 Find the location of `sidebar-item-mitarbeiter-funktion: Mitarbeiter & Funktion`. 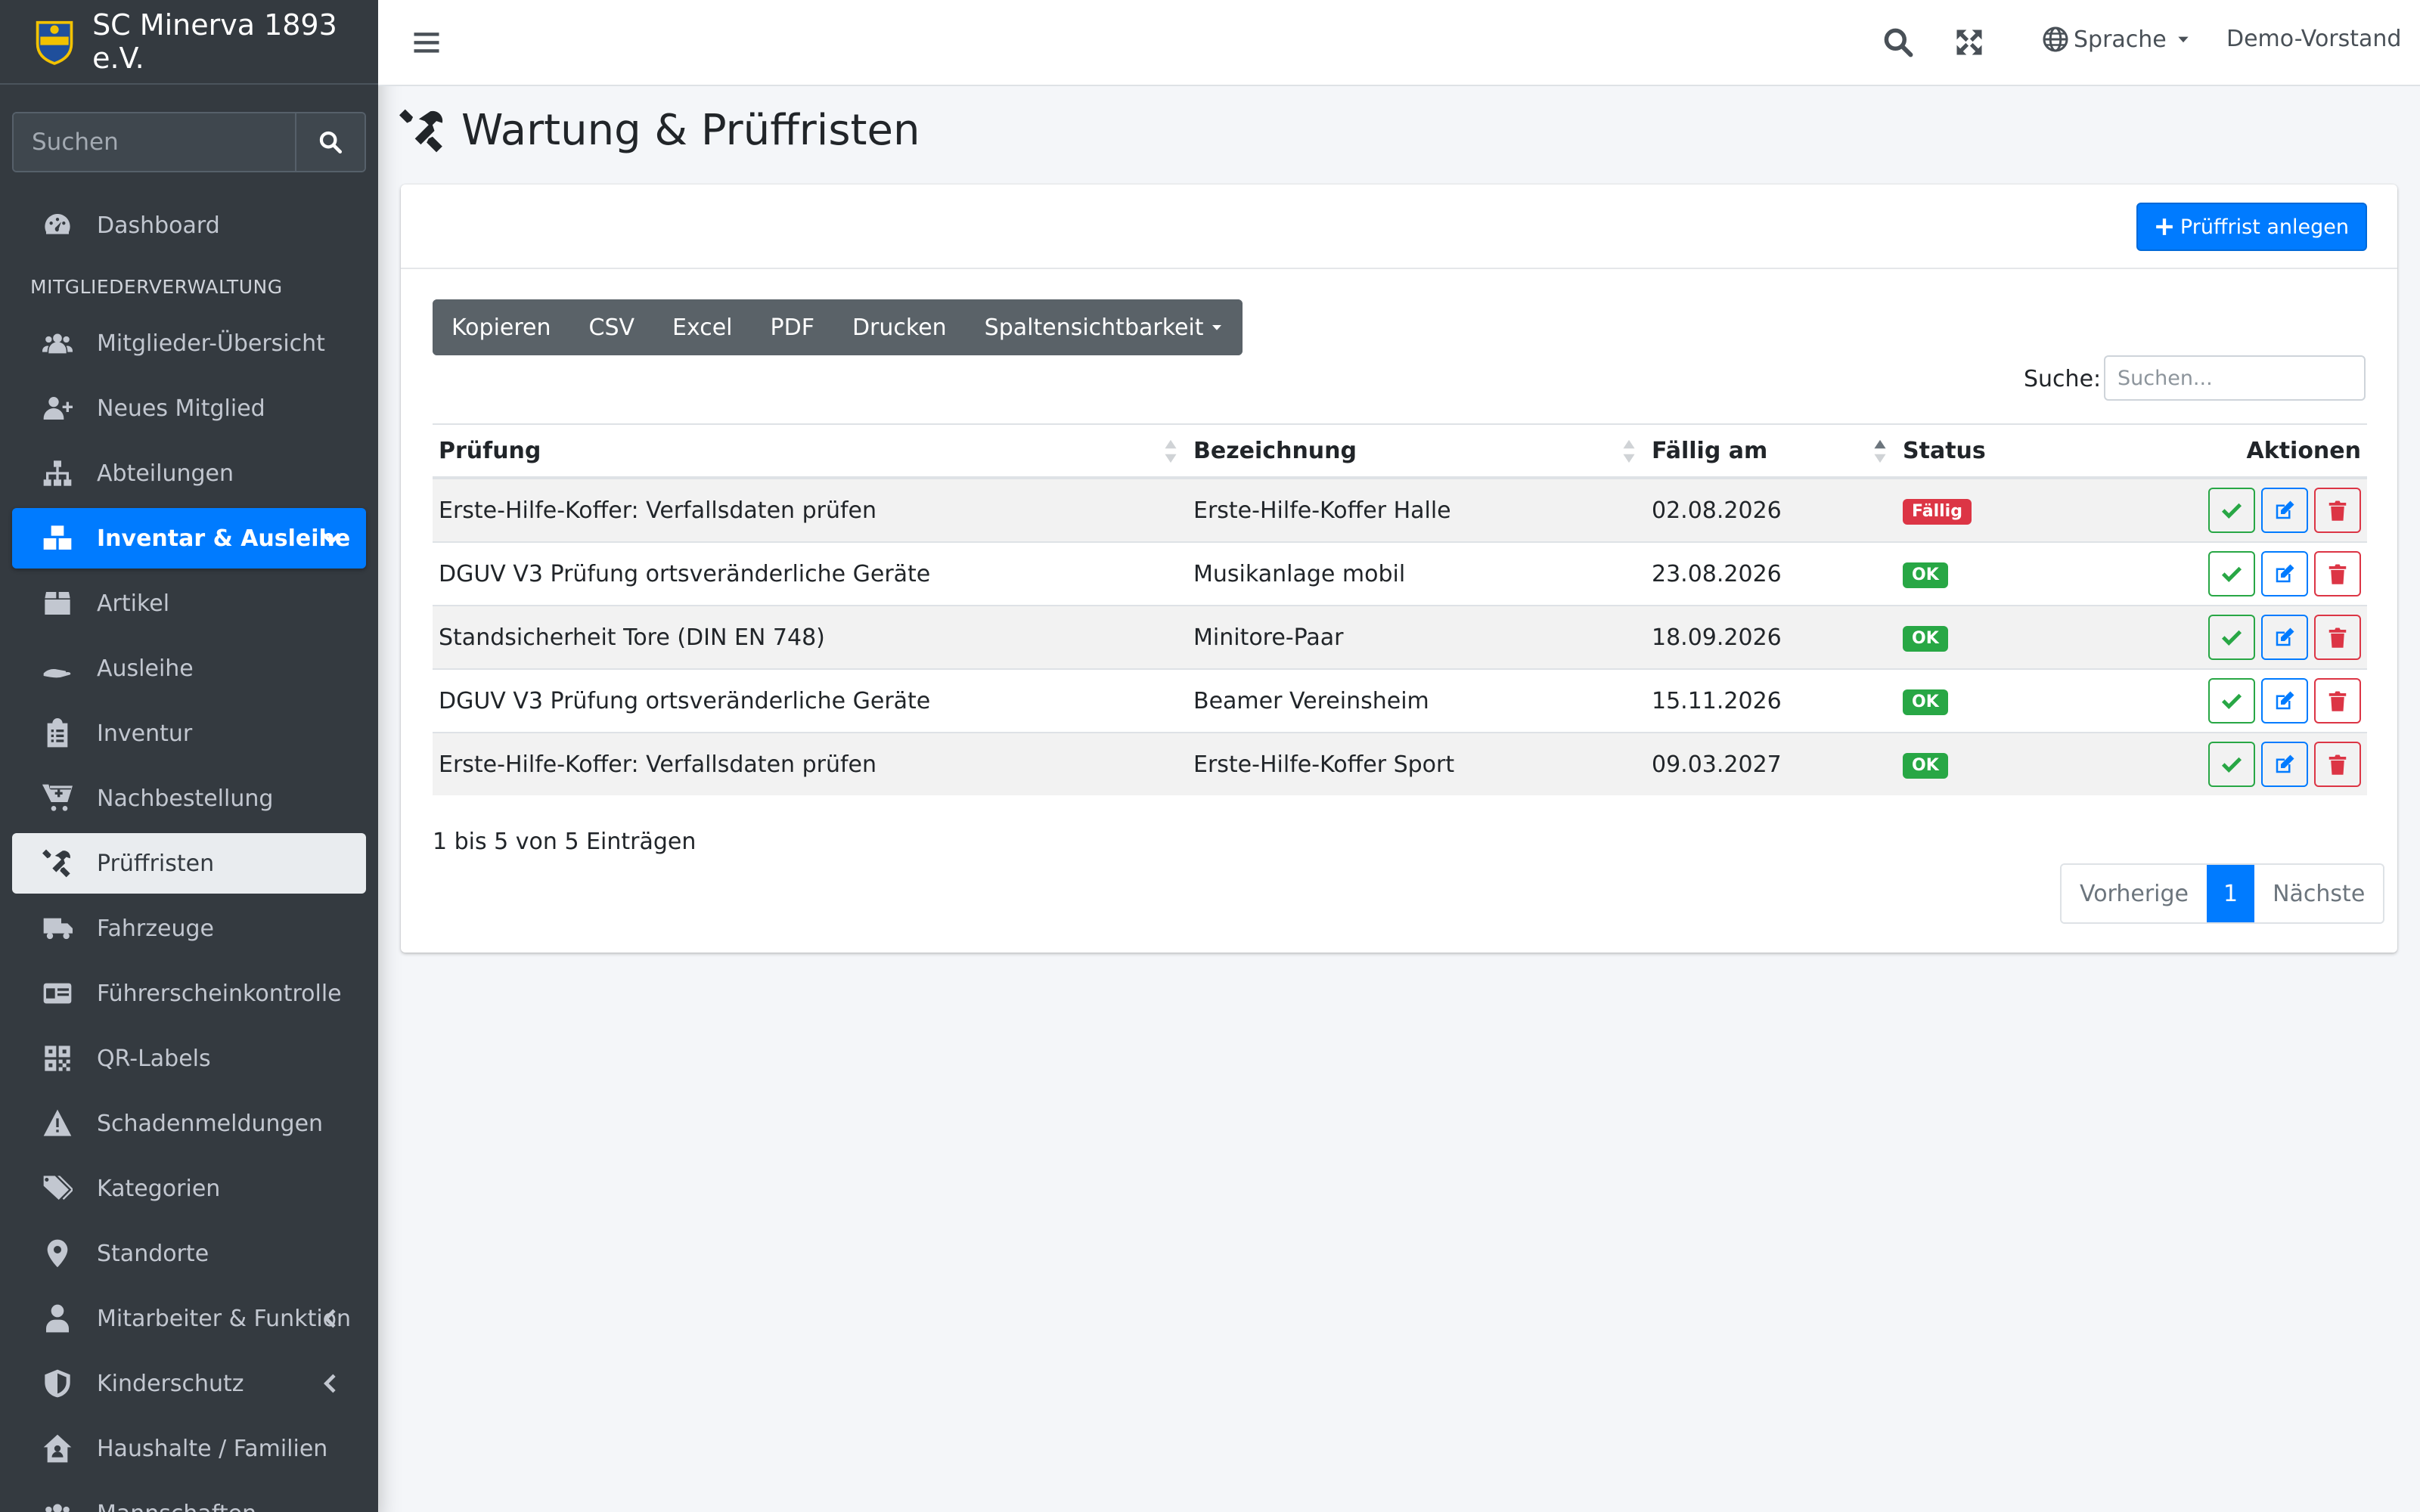

sidebar-item-mitarbeiter-funktion: Mitarbeiter & Funktion is located at coordinates (189, 1318).